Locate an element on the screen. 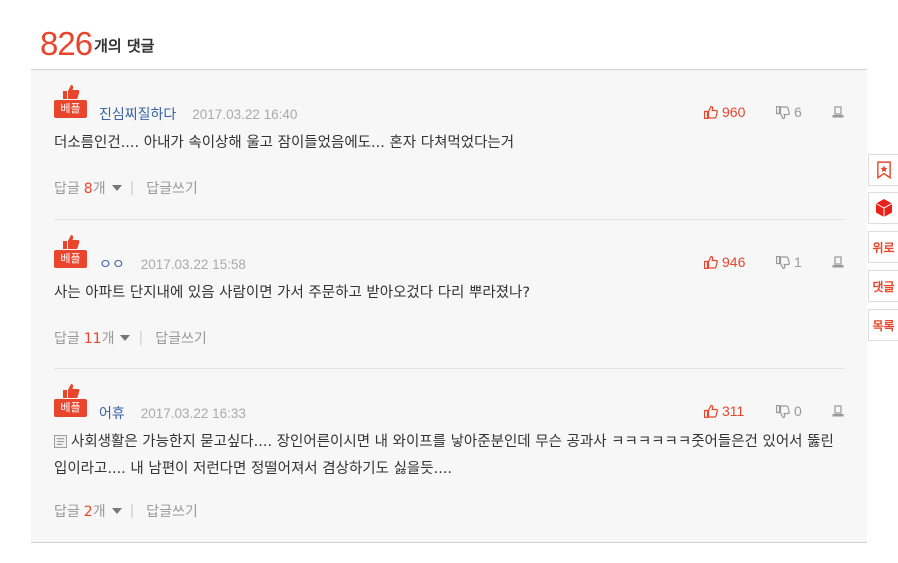  bookmark-button is located at coordinates (883, 170).